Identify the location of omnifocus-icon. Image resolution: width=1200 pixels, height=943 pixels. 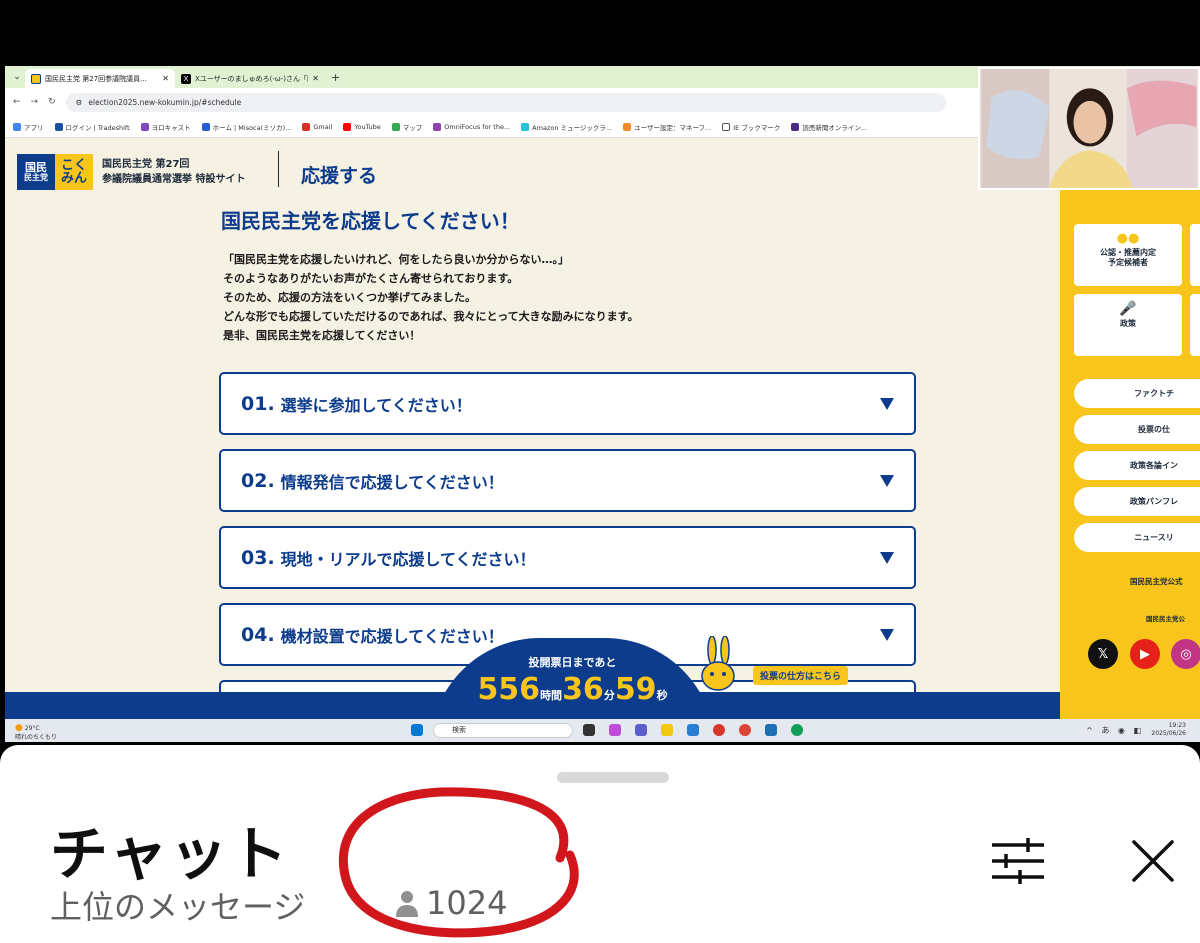
(437, 126).